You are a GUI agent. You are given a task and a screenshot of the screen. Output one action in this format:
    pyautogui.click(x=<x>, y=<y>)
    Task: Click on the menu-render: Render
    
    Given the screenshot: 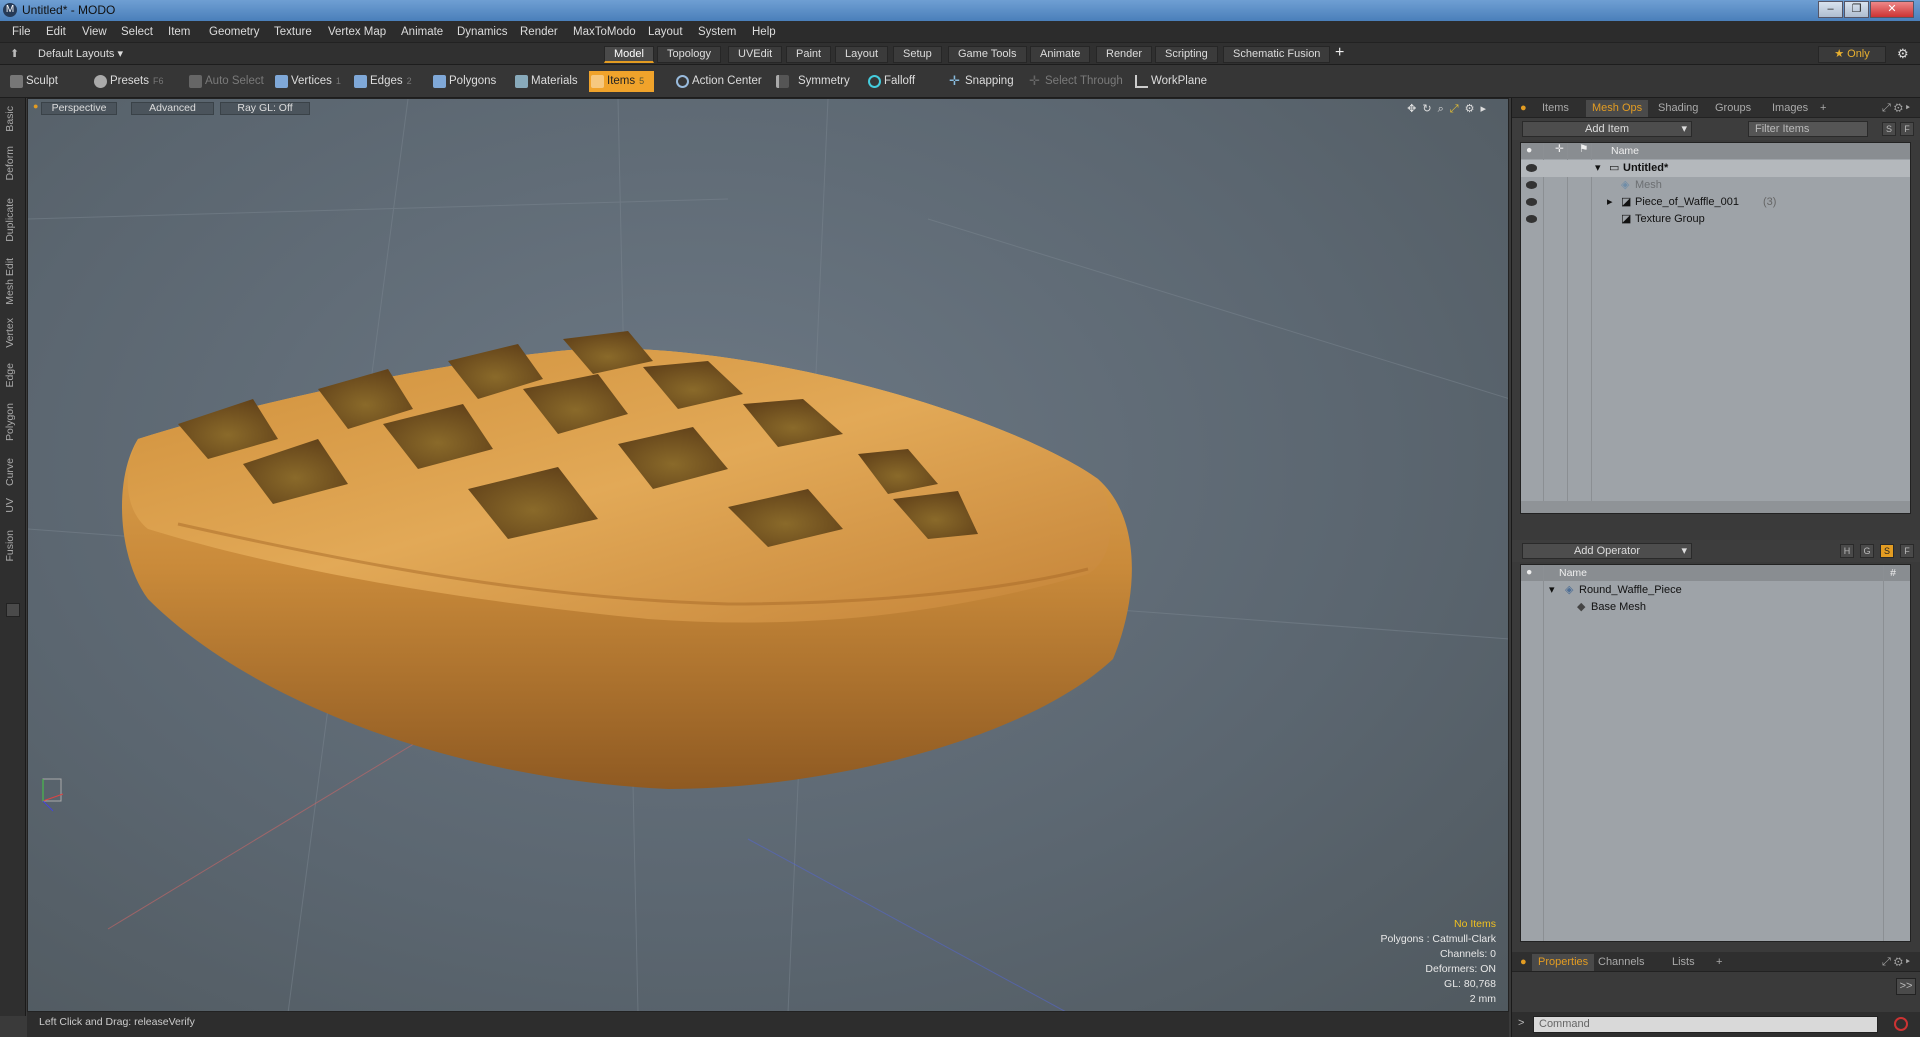 What is the action you would take?
    pyautogui.click(x=539, y=32)
    